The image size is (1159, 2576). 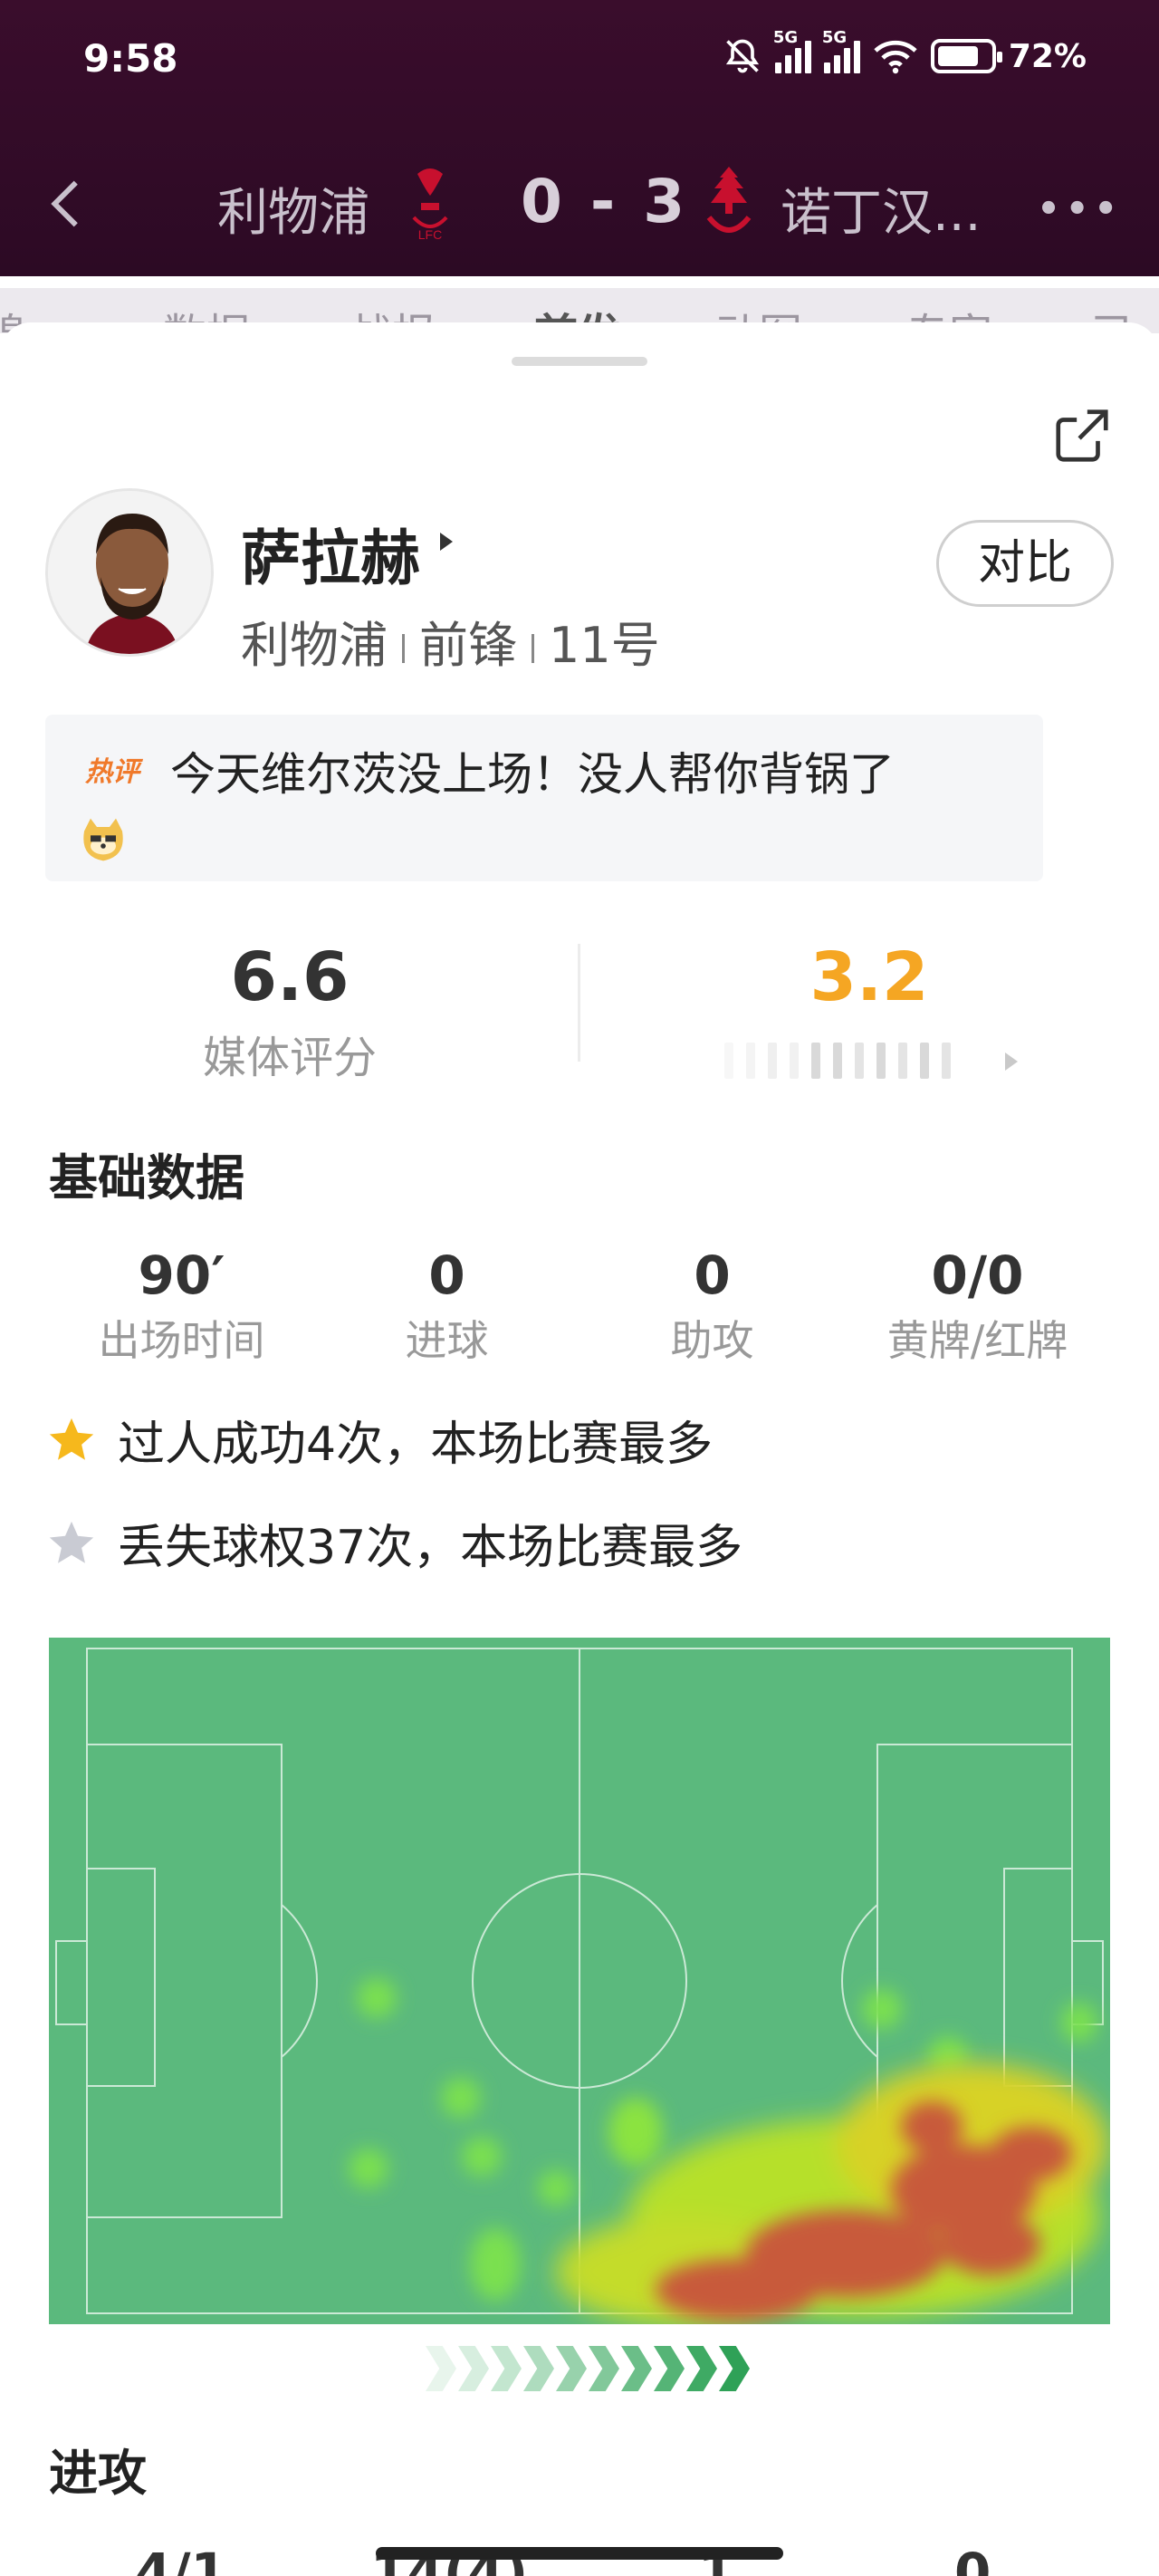 What do you see at coordinates (605, 645) in the screenshot?
I see `player-number: 11号` at bounding box center [605, 645].